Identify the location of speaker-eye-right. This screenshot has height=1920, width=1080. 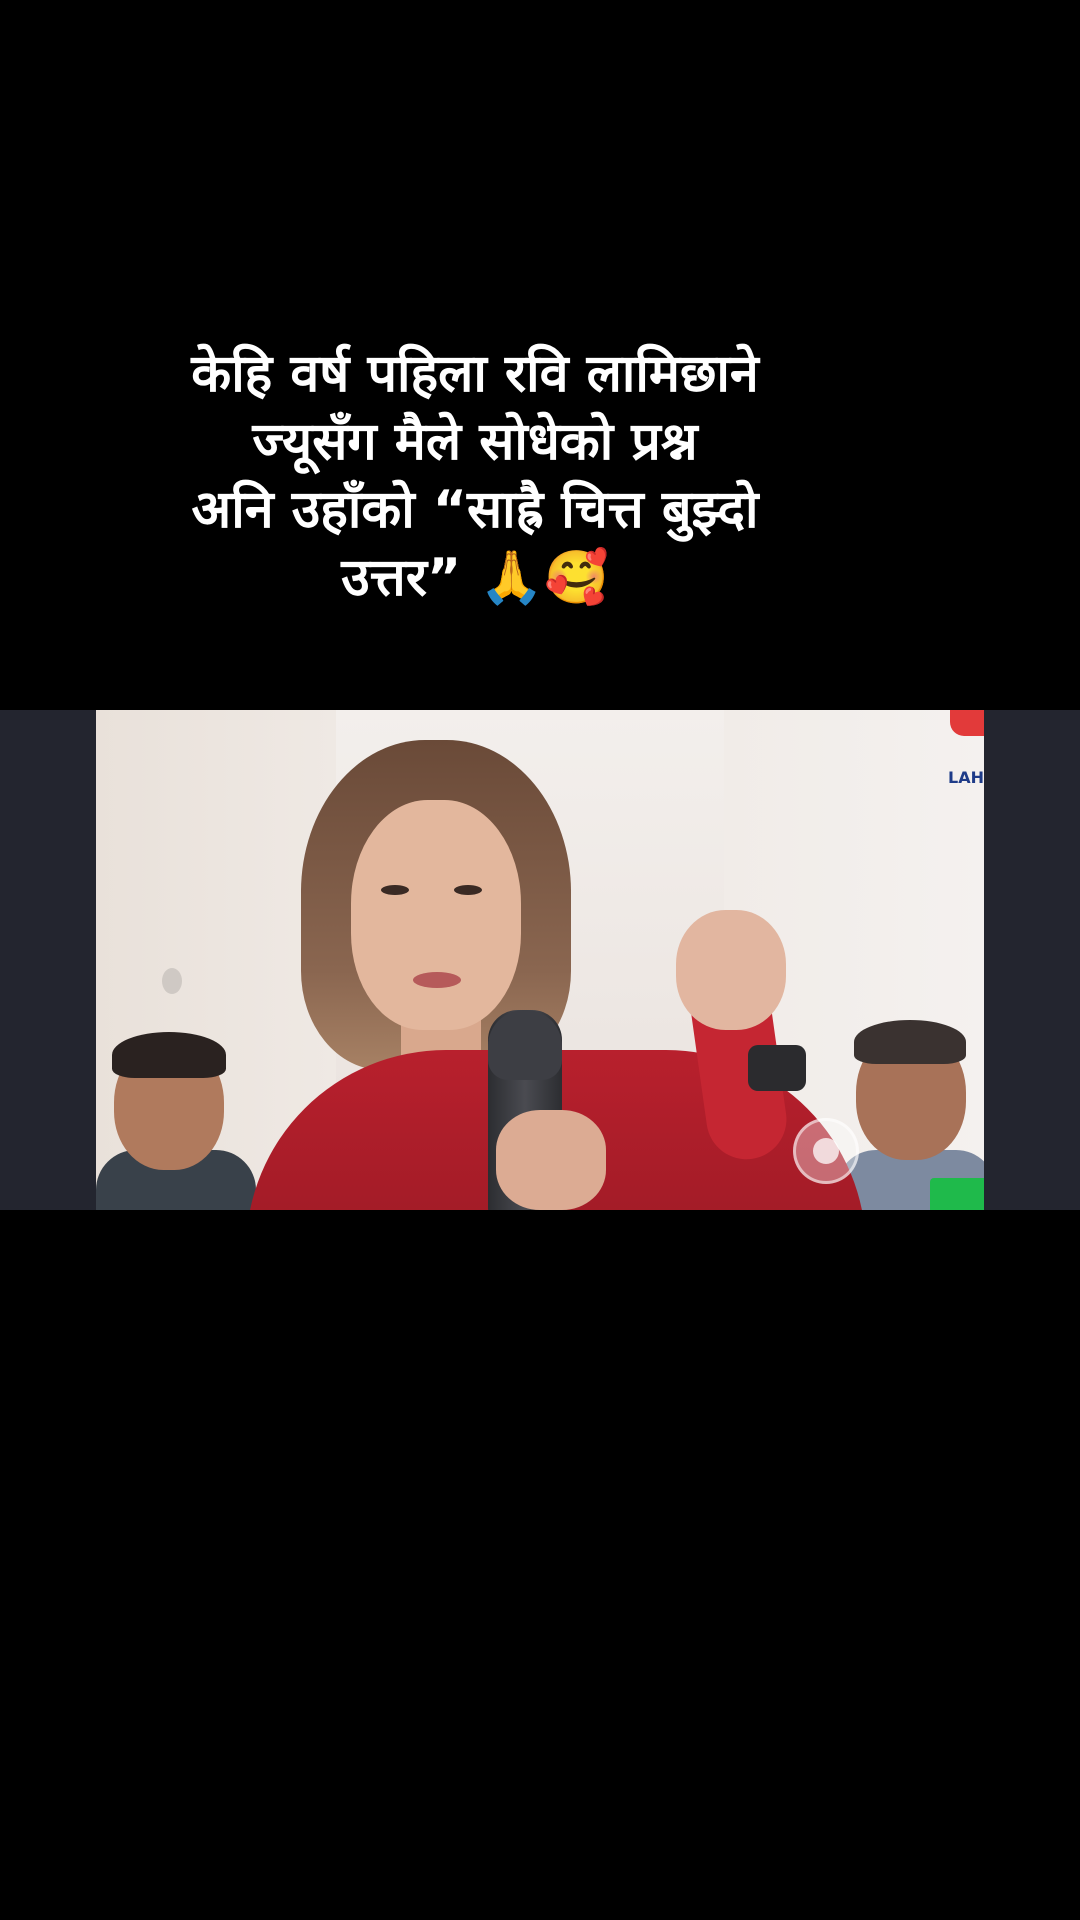
(468, 890).